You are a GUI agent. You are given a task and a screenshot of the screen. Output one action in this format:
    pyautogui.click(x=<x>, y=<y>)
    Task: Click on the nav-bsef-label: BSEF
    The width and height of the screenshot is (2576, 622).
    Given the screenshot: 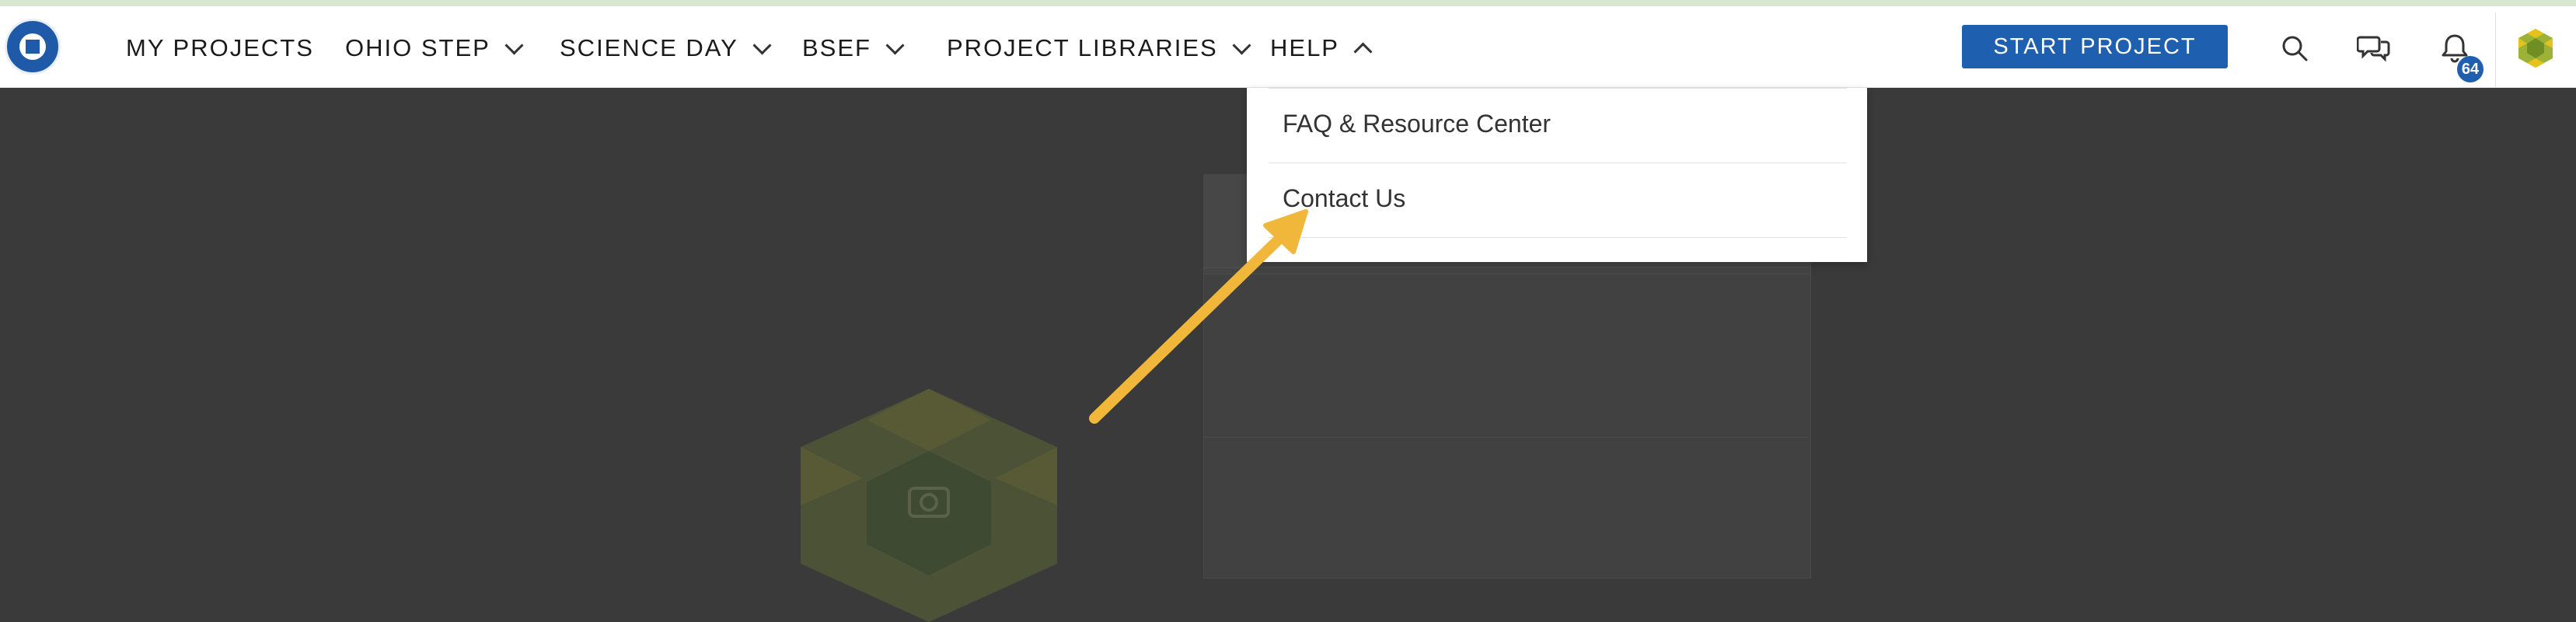 What is the action you would take?
    pyautogui.click(x=837, y=47)
    